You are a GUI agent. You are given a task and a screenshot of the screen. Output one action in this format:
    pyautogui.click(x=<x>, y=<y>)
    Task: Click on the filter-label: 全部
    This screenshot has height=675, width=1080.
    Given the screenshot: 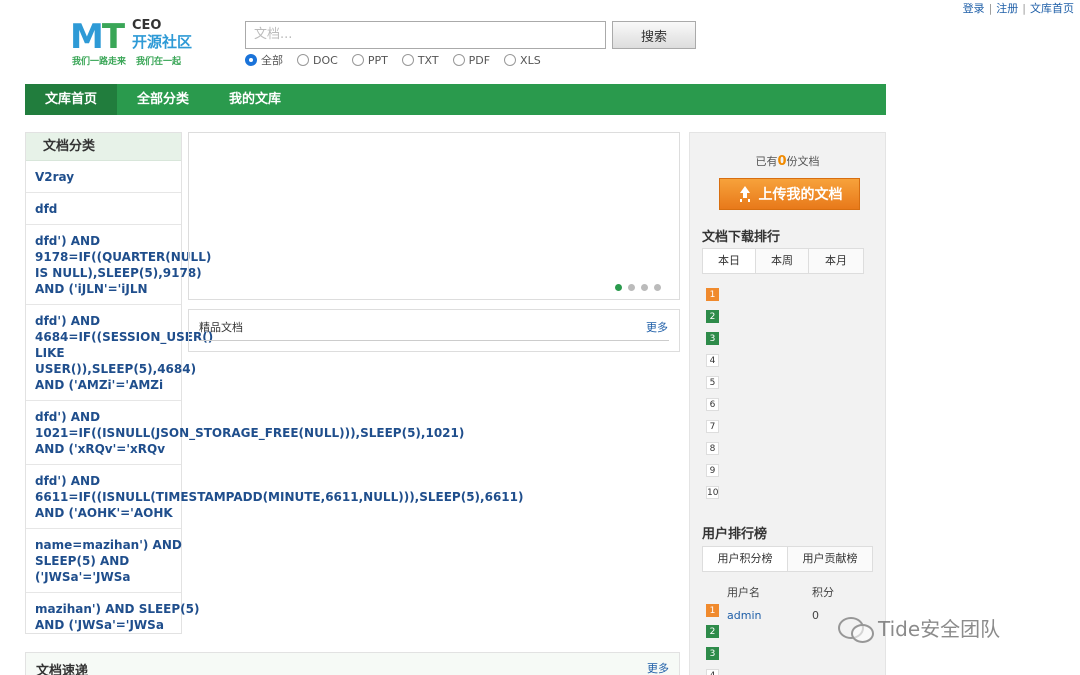 What is the action you would take?
    pyautogui.click(x=272, y=60)
    